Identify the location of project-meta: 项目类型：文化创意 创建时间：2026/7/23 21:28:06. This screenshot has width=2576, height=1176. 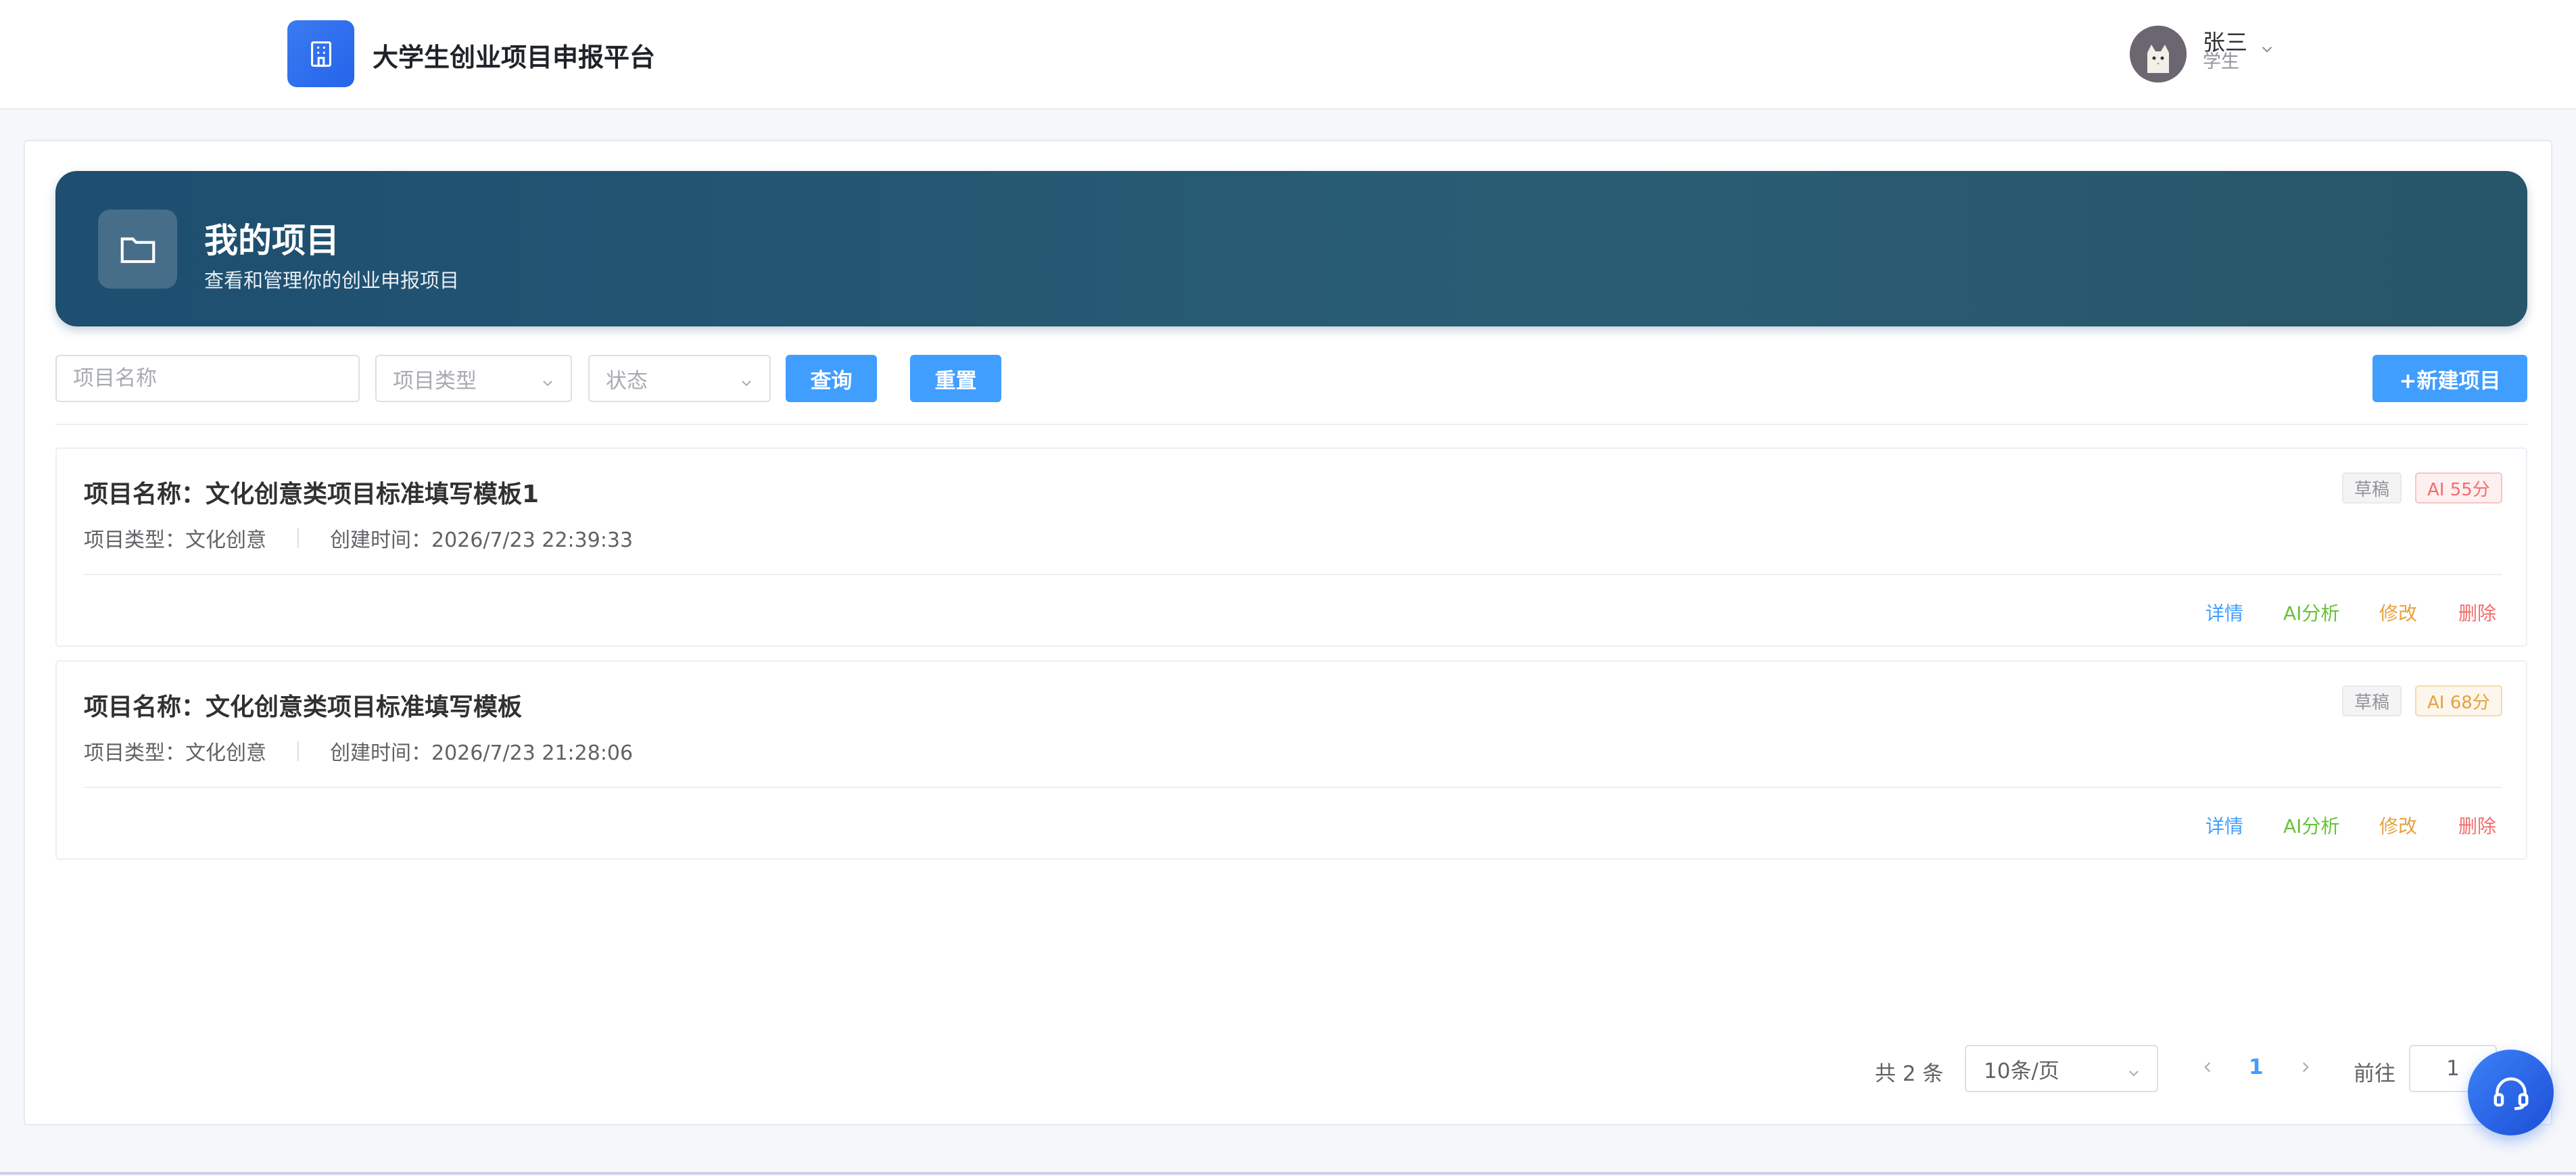
(358, 751).